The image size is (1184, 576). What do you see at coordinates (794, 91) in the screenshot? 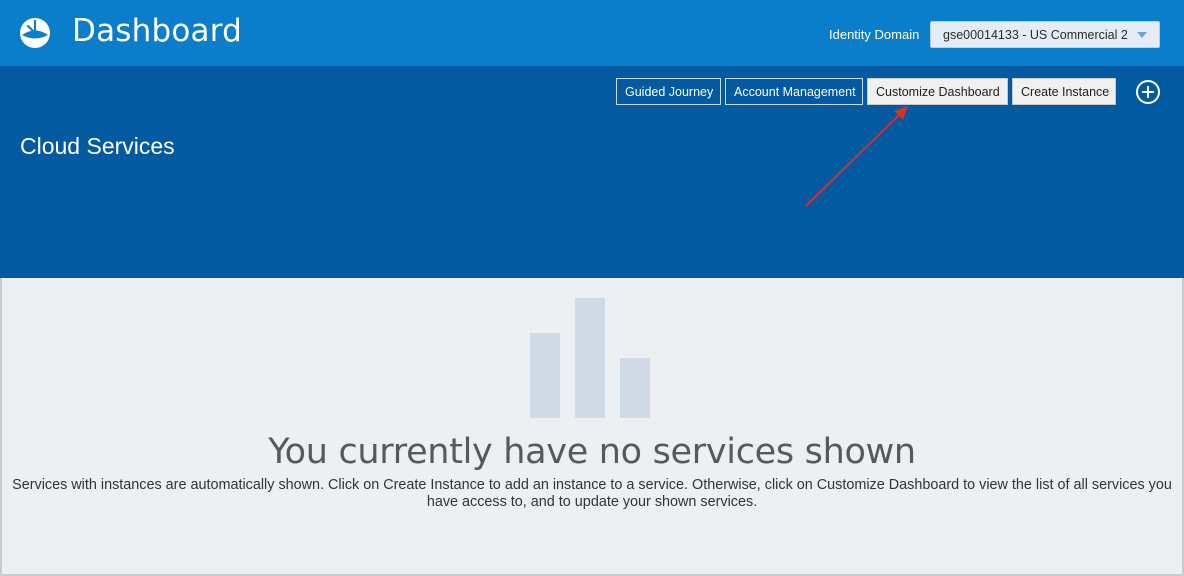
I see `account-management-button: Account Management` at bounding box center [794, 91].